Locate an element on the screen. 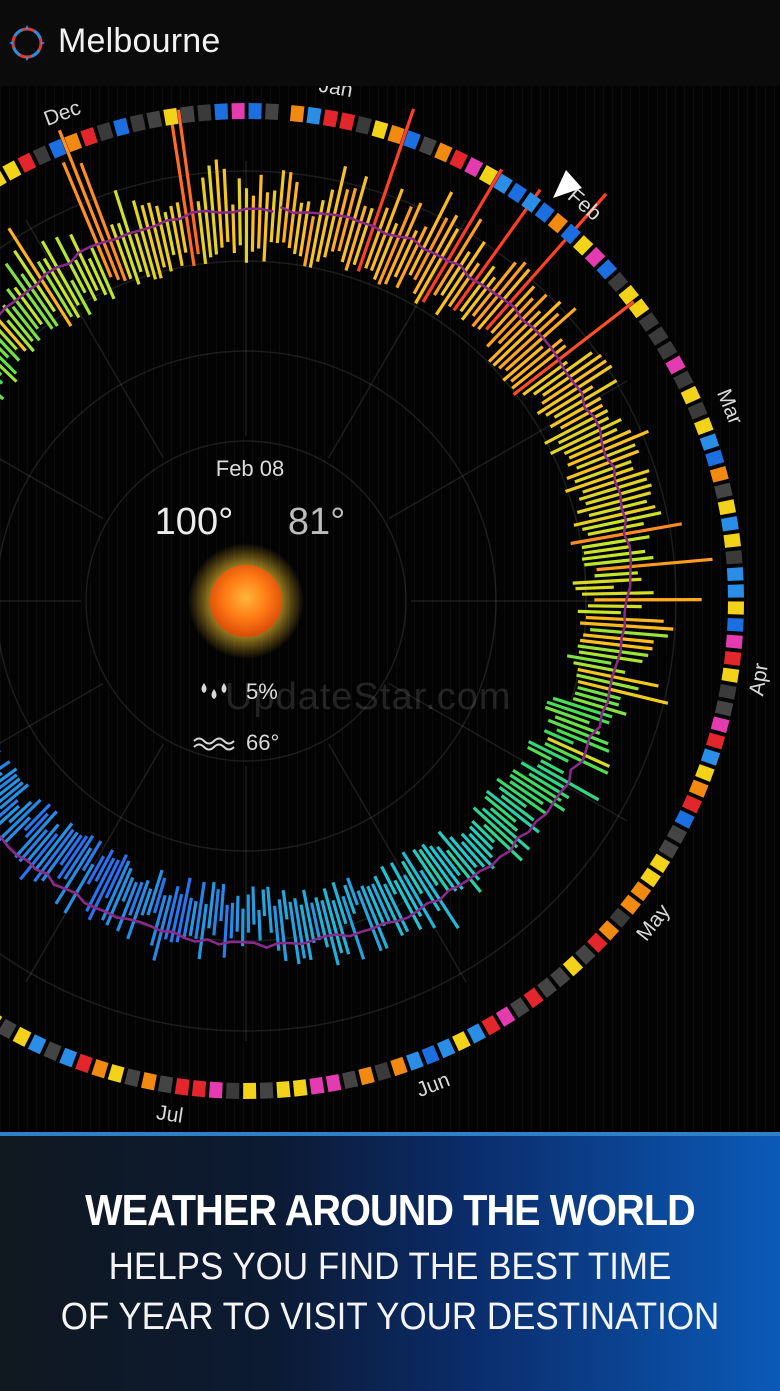 The image size is (780, 1391). city-title: Melbourne is located at coordinates (139, 41).